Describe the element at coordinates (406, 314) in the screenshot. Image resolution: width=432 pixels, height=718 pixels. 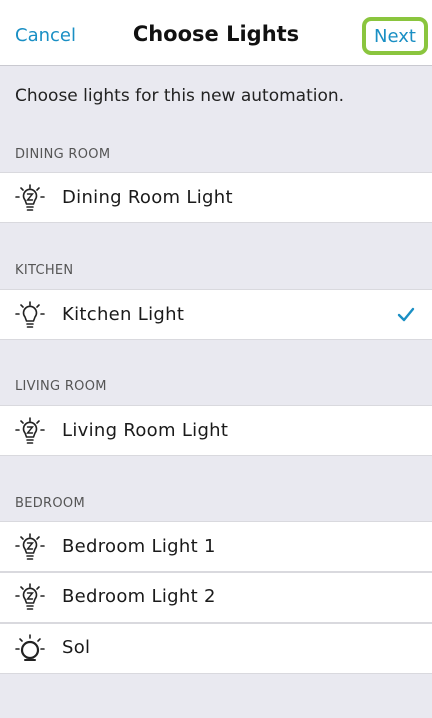
I see `checkmark-icon` at that location.